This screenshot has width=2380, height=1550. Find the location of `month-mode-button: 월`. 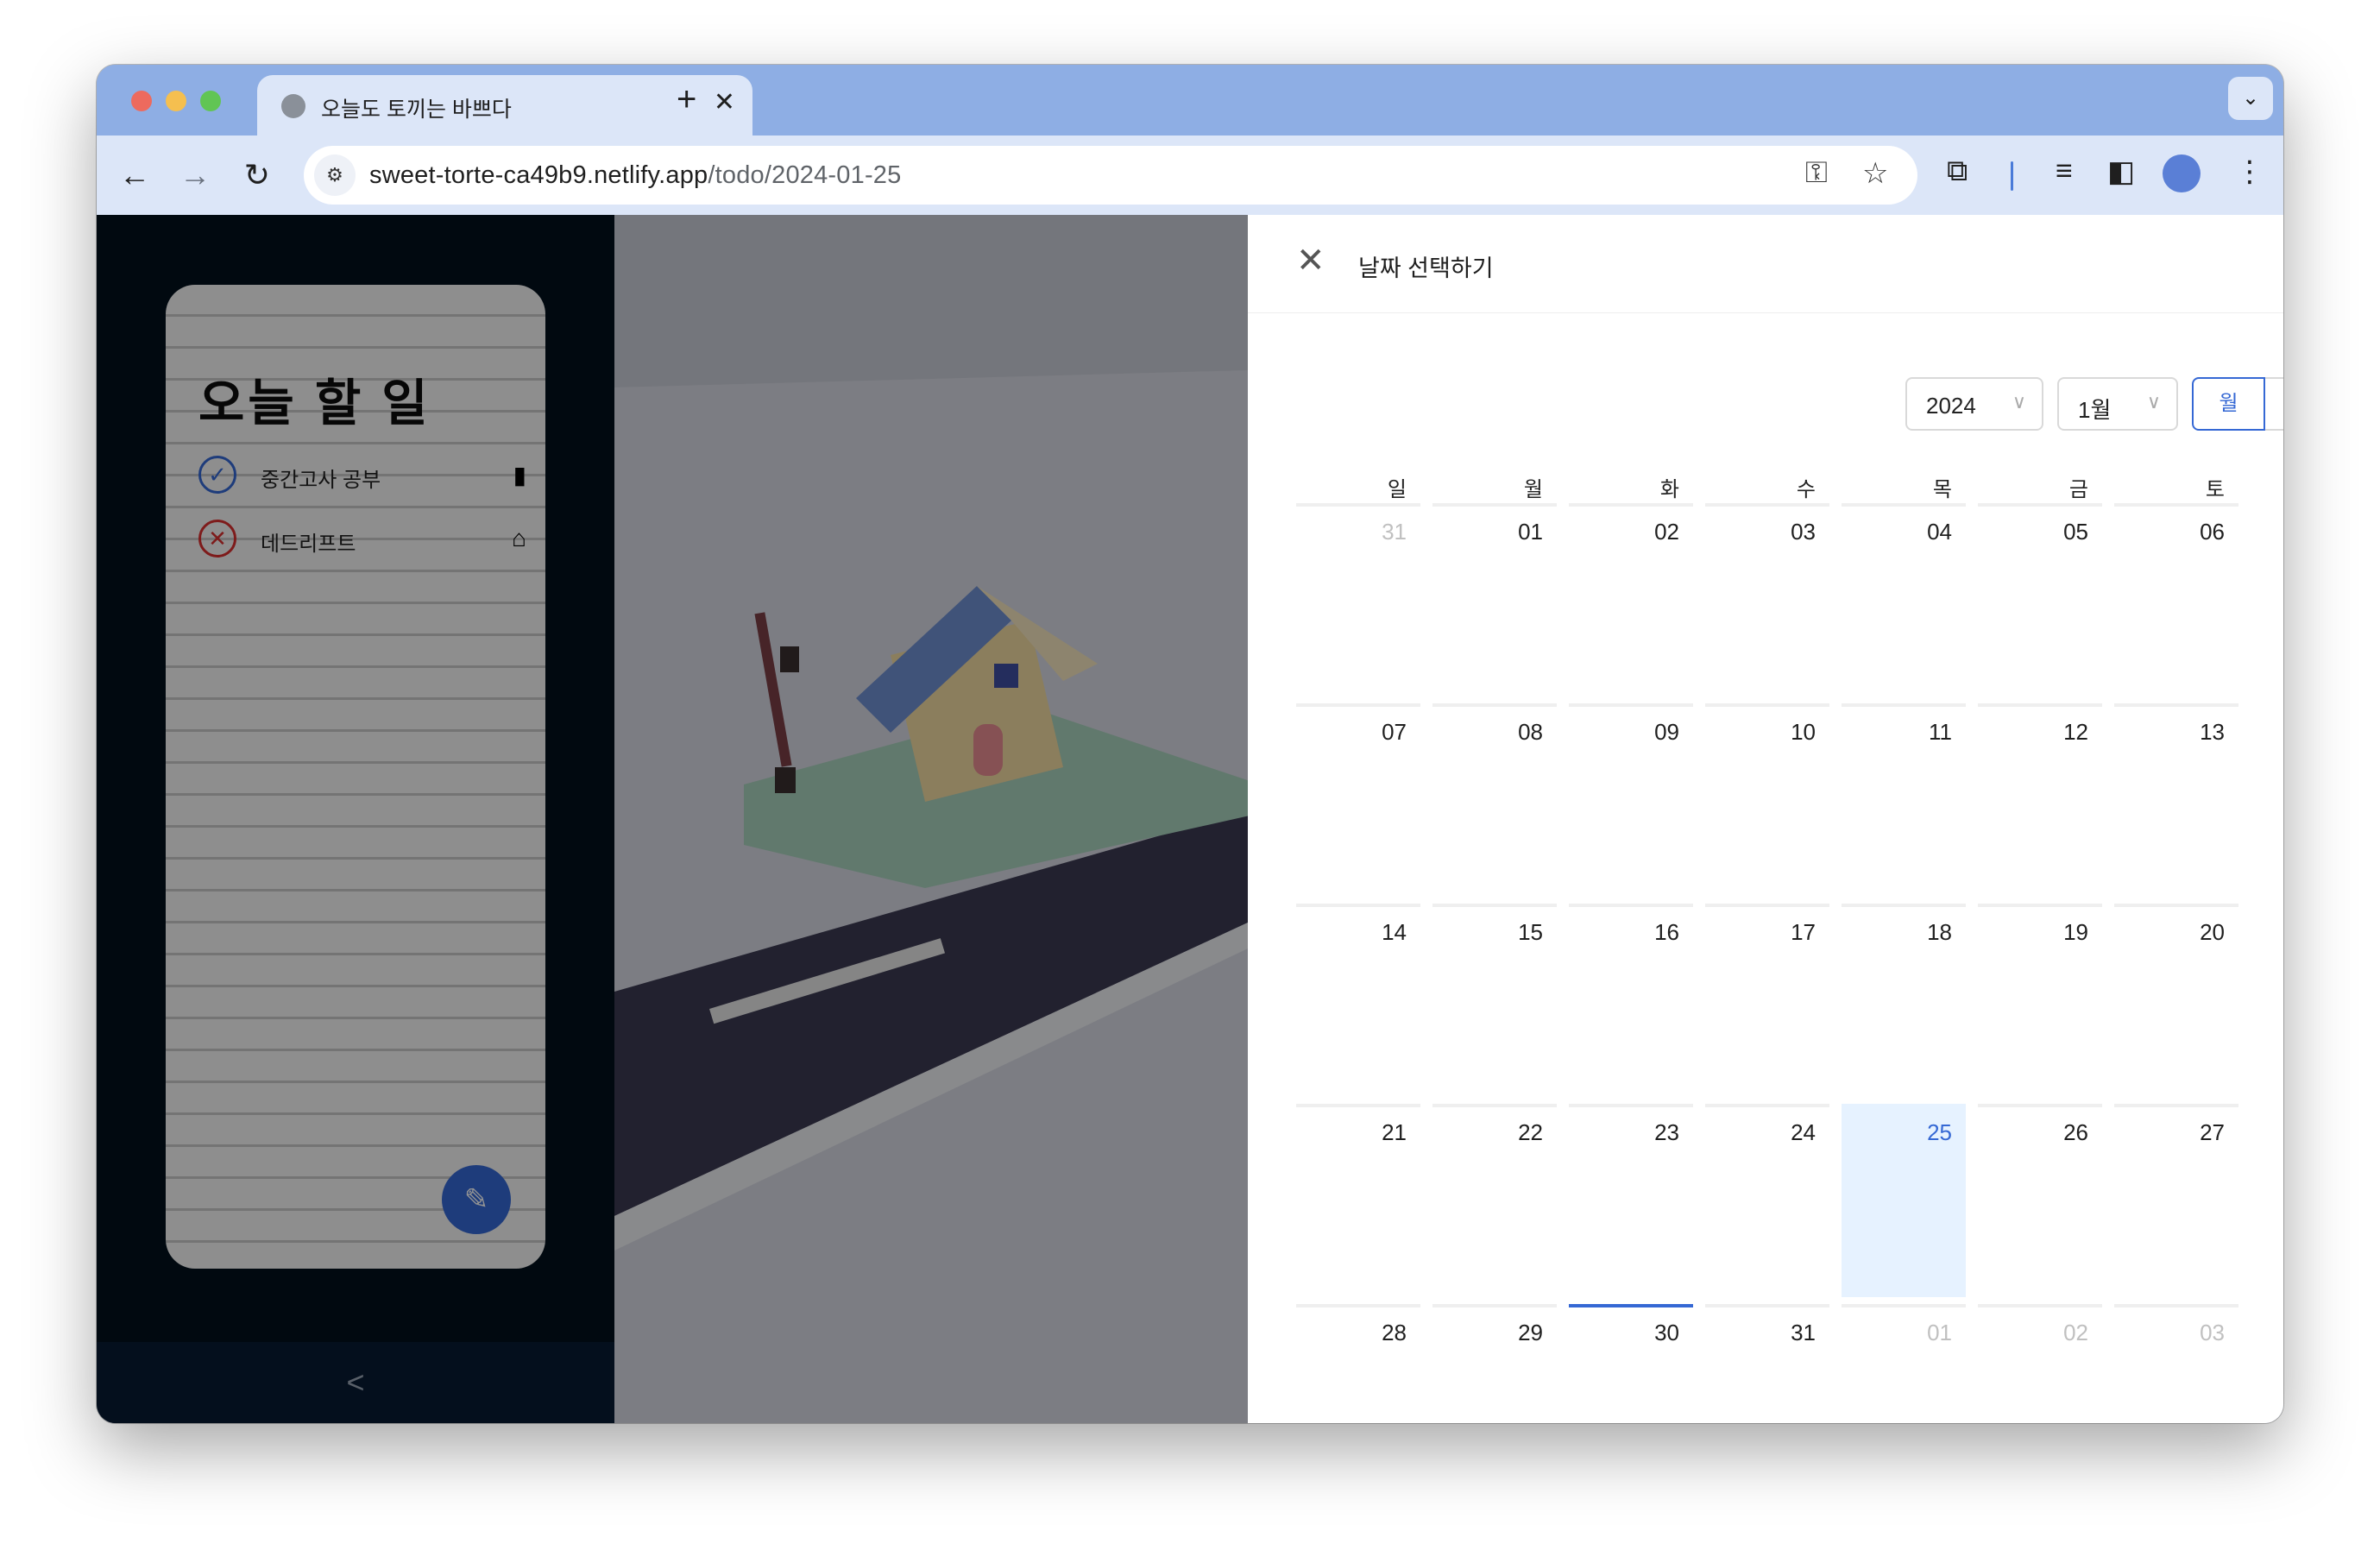

month-mode-button: 월 is located at coordinates (2229, 404).